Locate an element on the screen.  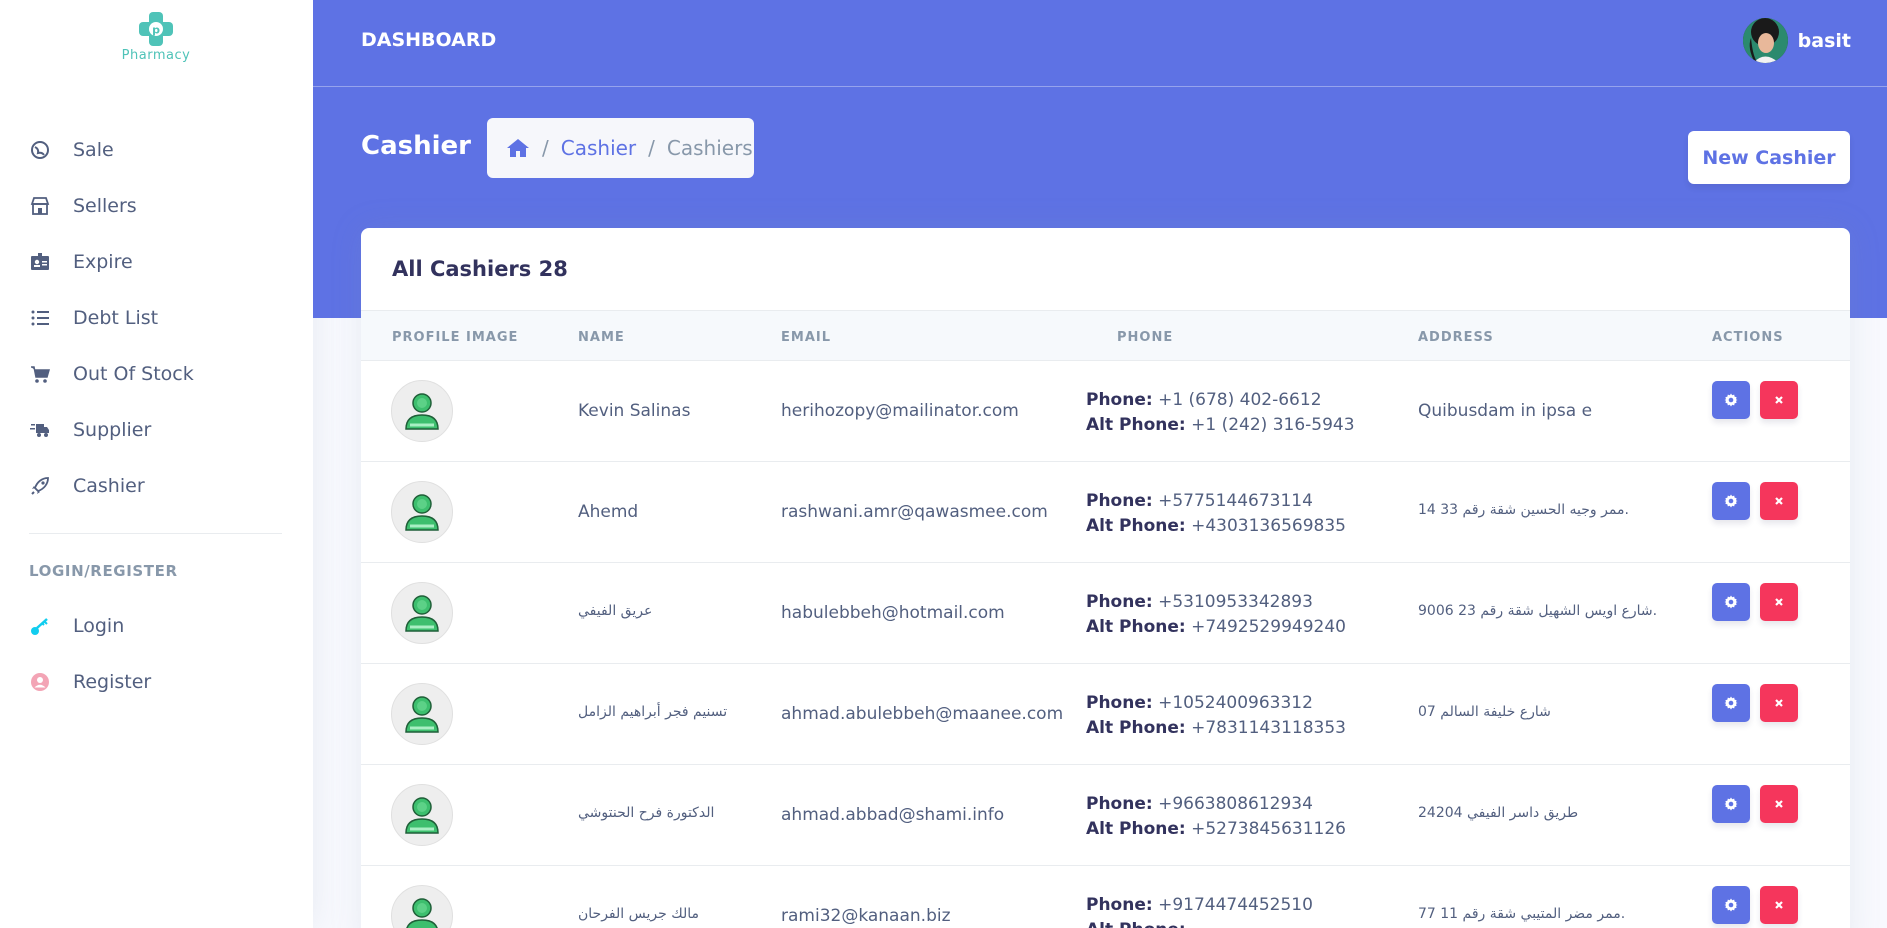
svg-text: p is located at coordinates (156, 30).